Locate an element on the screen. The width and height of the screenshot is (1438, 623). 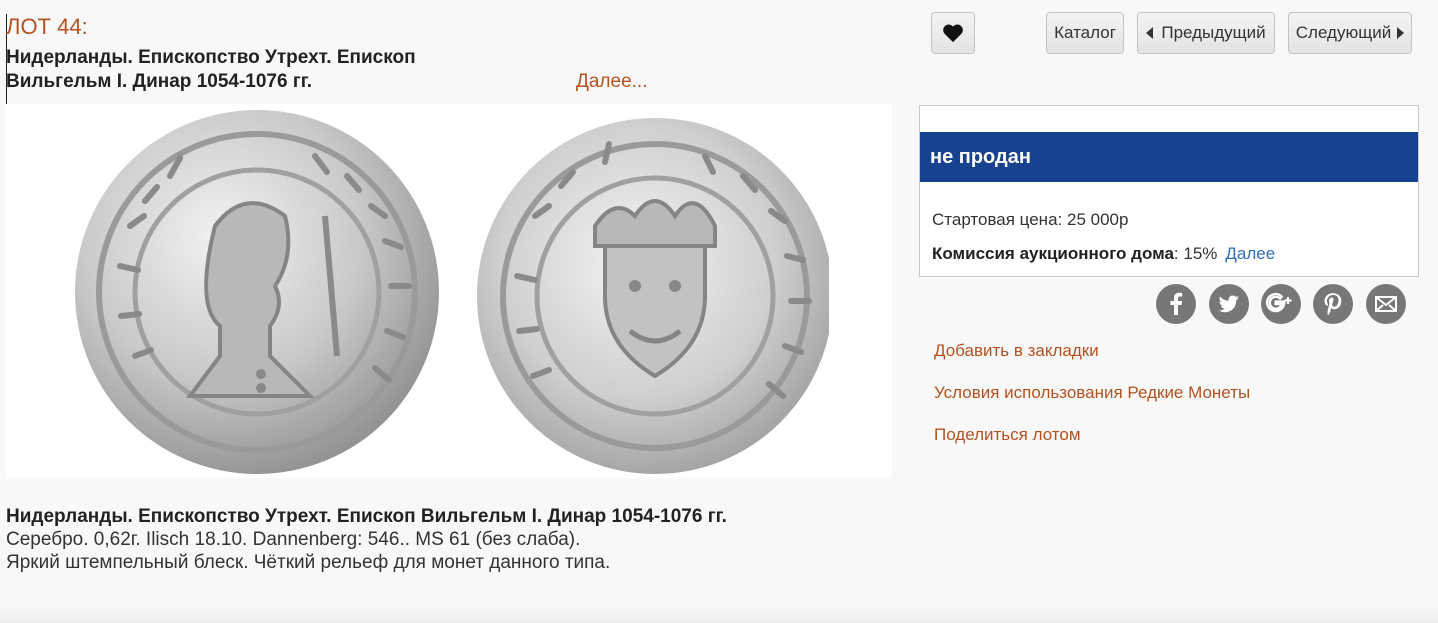
next-label: Следующий is located at coordinates (1343, 32).